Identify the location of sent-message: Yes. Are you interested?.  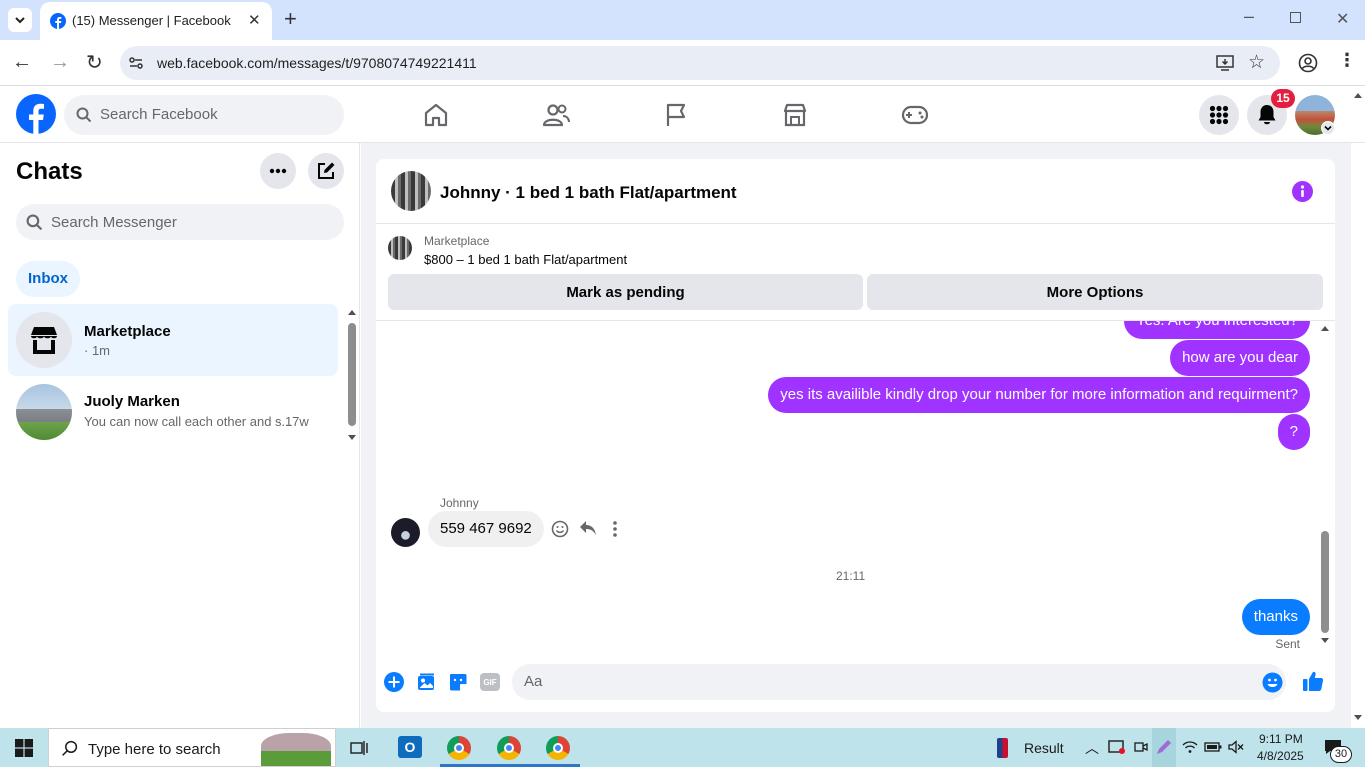
(1216, 330).